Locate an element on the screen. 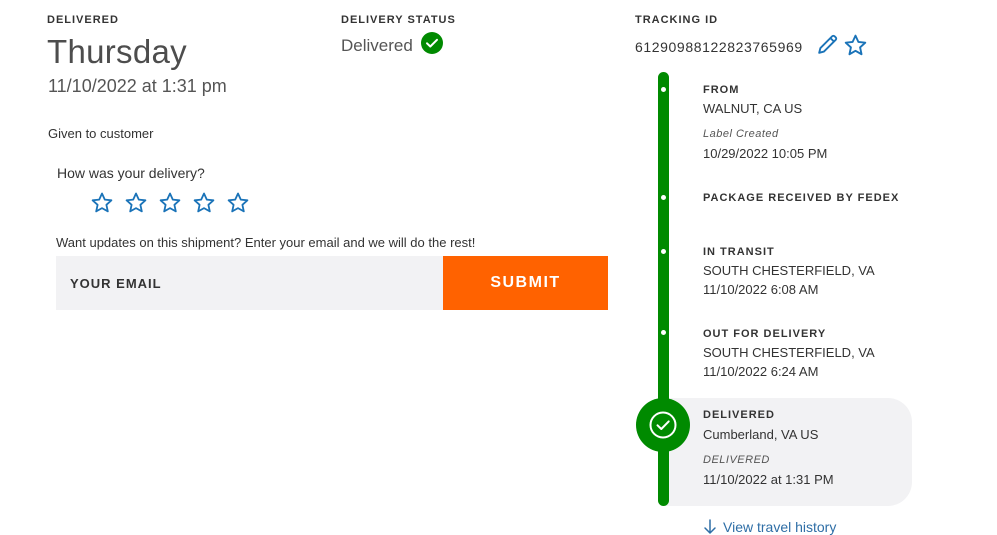  event-note: DELIVERED is located at coordinates (736, 460).